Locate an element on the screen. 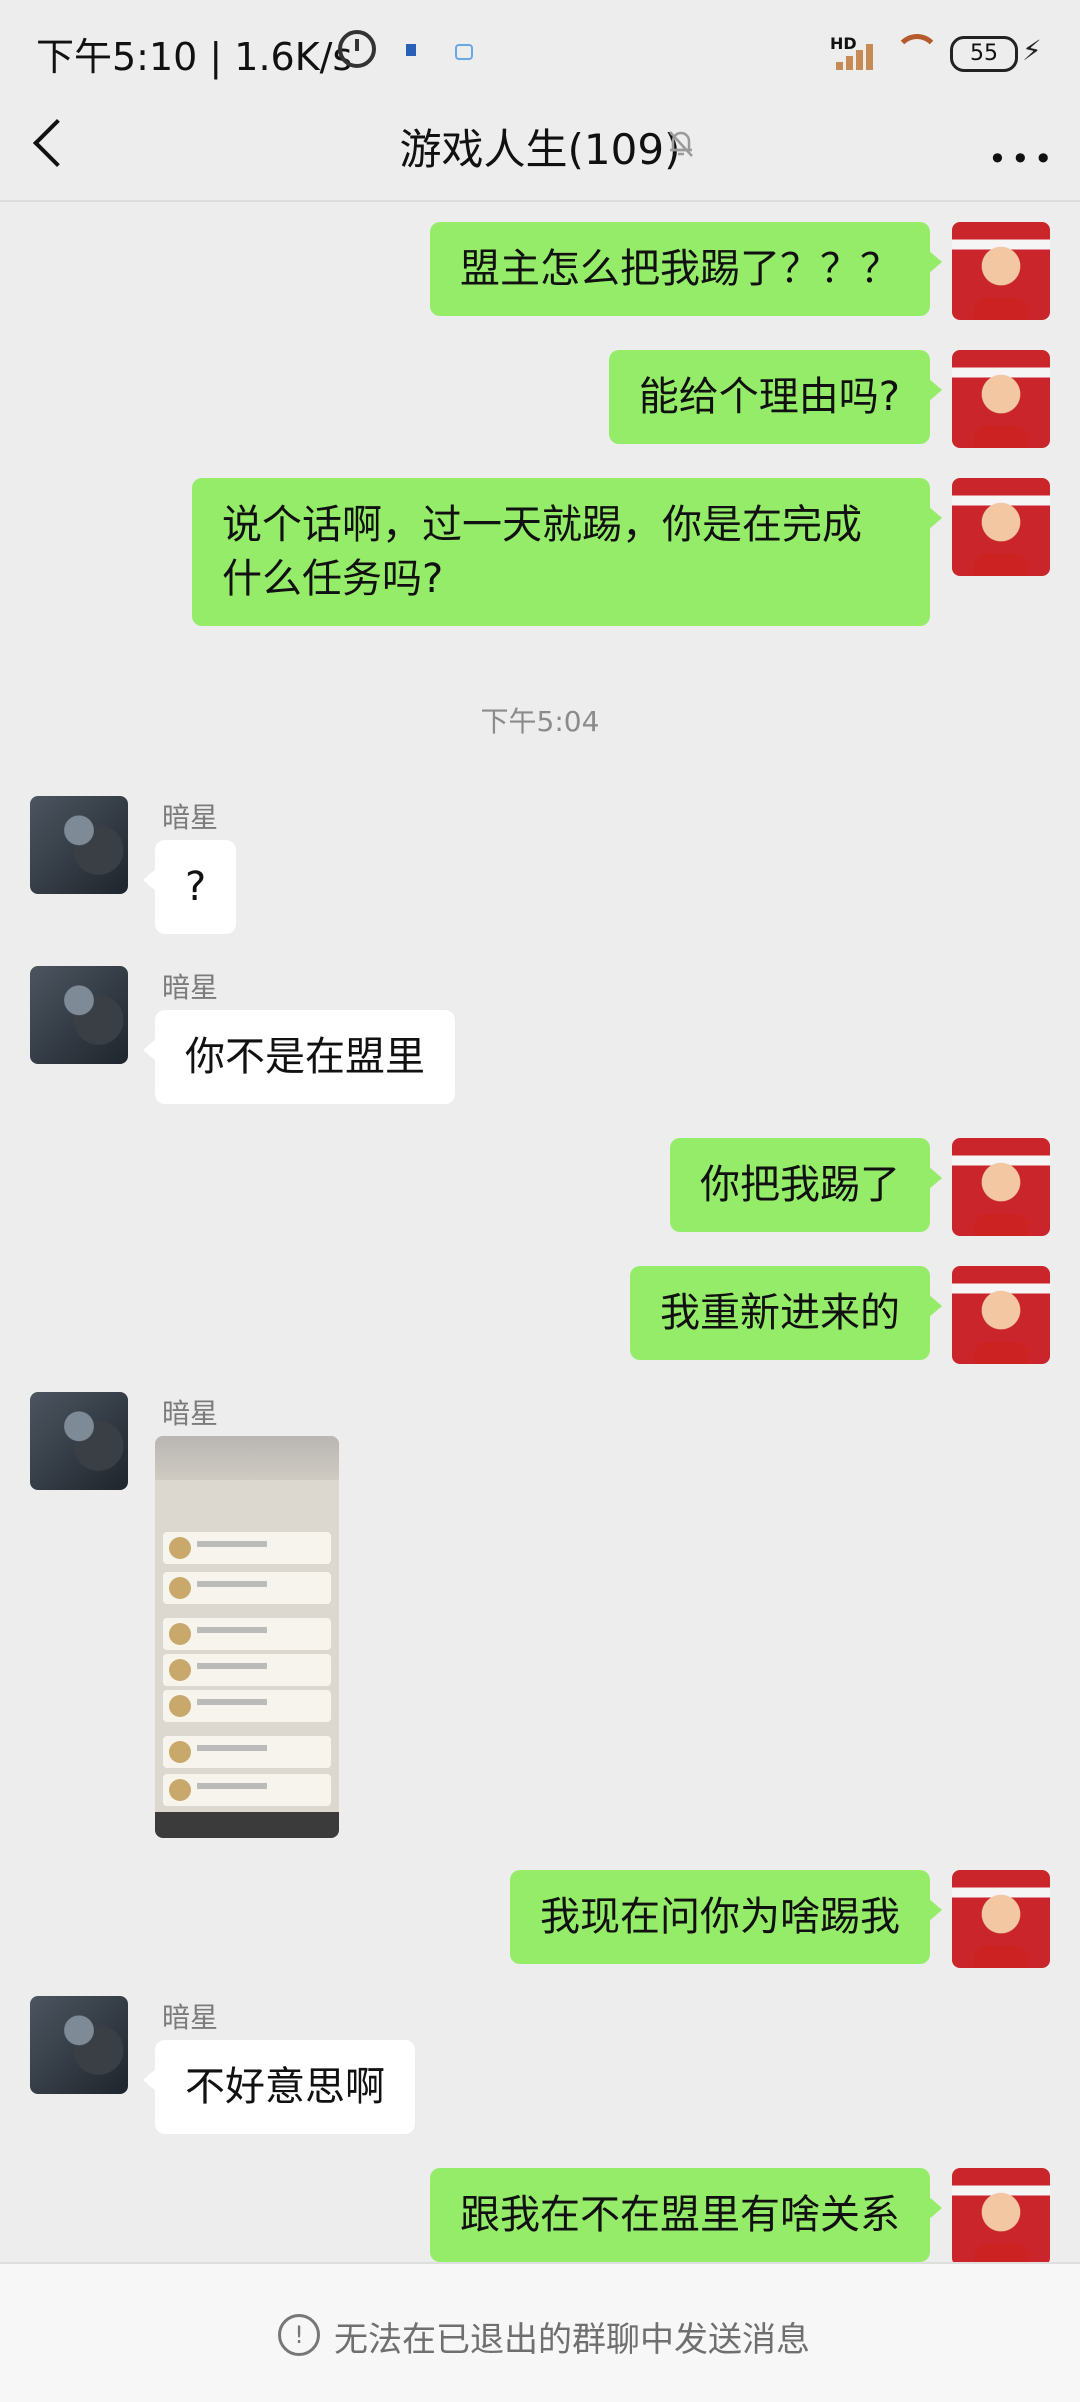 This screenshot has width=1080, height=2402. image-thumbnail-footer is located at coordinates (247, 1825).